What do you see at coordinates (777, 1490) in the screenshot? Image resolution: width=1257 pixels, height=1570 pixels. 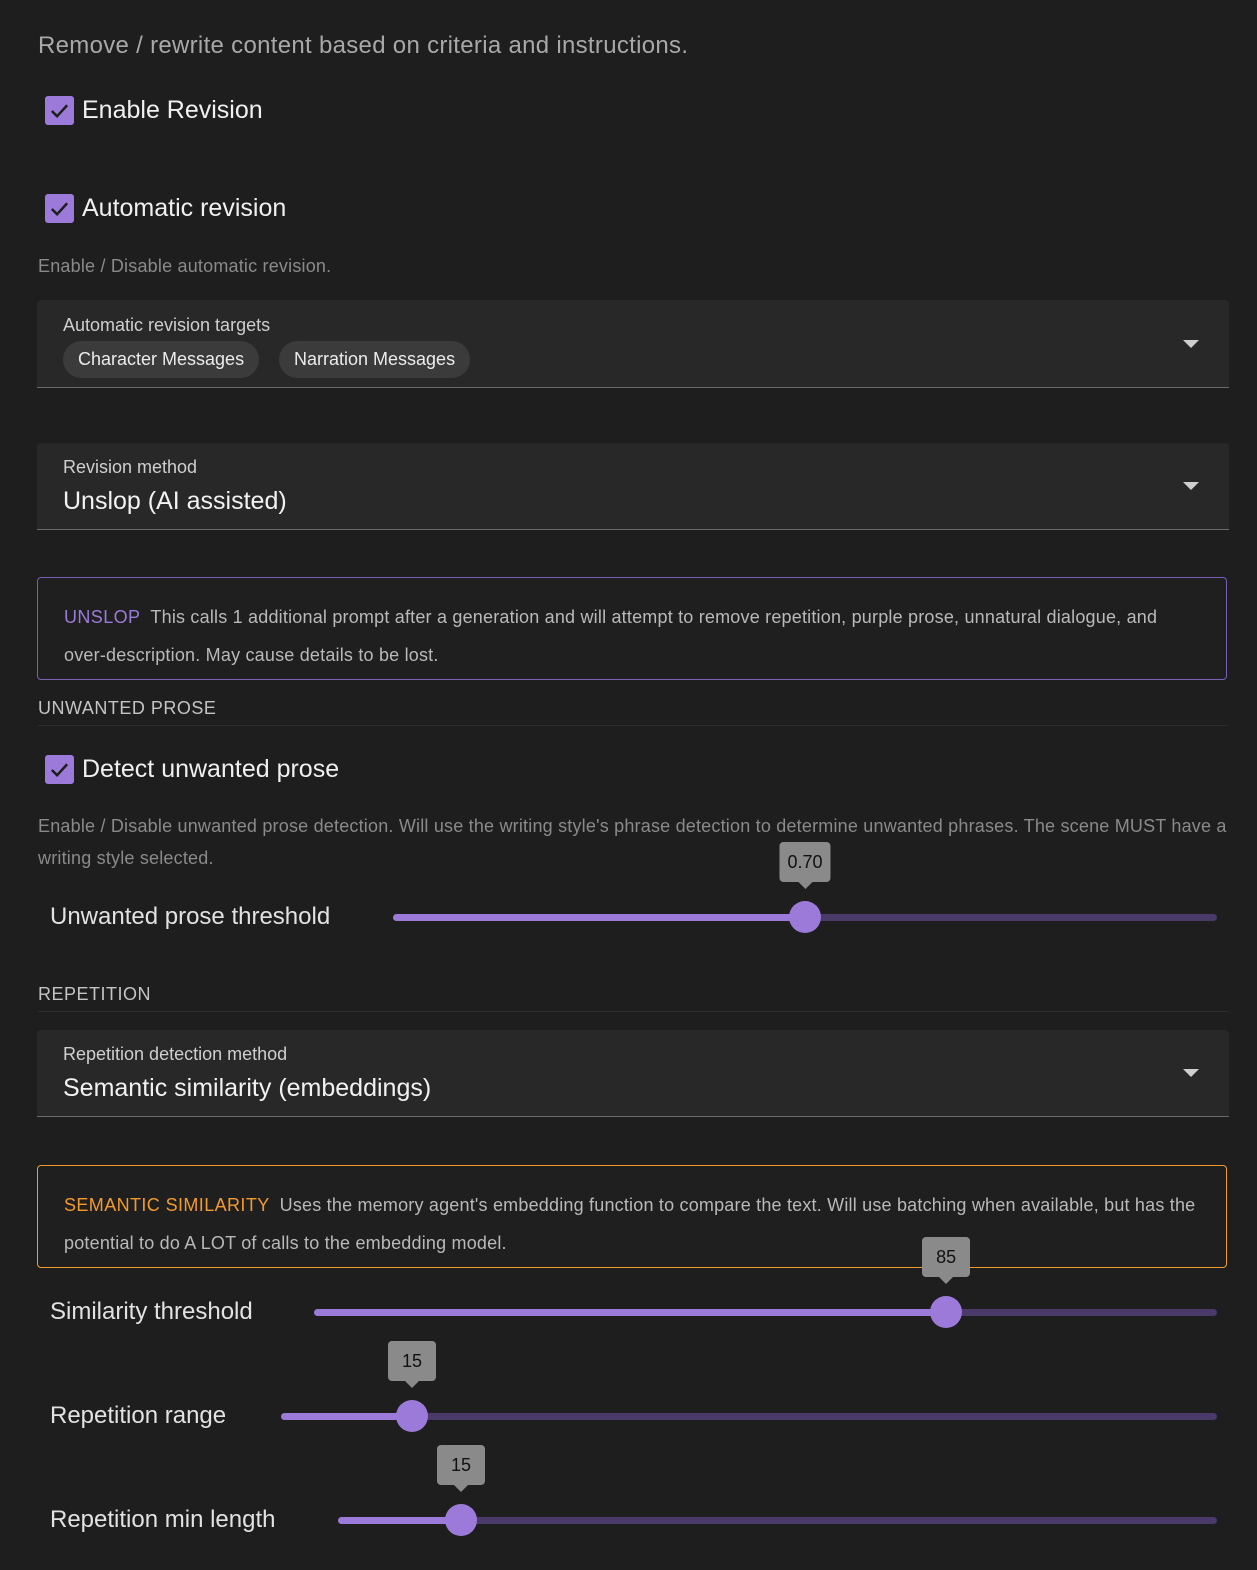 I see `repetition-min-length-slider: 15` at bounding box center [777, 1490].